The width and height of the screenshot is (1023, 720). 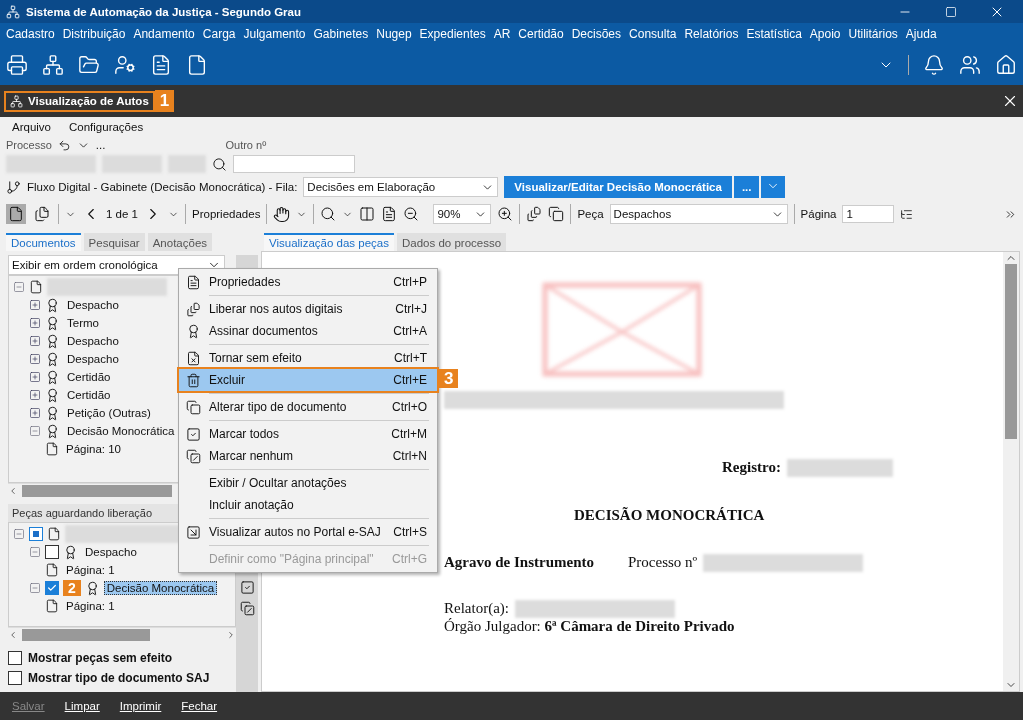 What do you see at coordinates (282, 214) in the screenshot?
I see `hand-icon` at bounding box center [282, 214].